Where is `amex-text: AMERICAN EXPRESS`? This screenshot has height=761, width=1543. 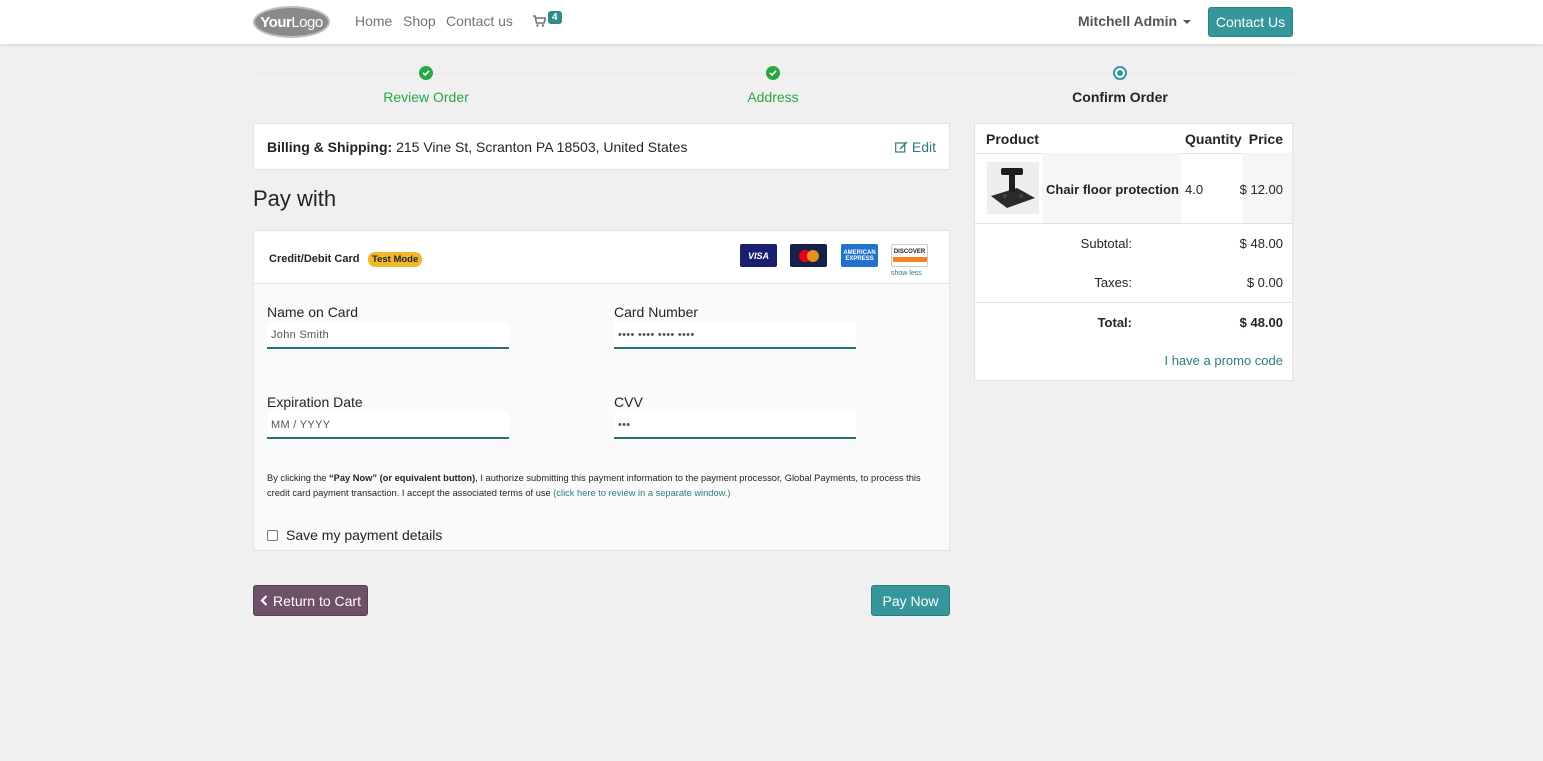
amex-text: AMERICAN EXPRESS is located at coordinates (859, 255).